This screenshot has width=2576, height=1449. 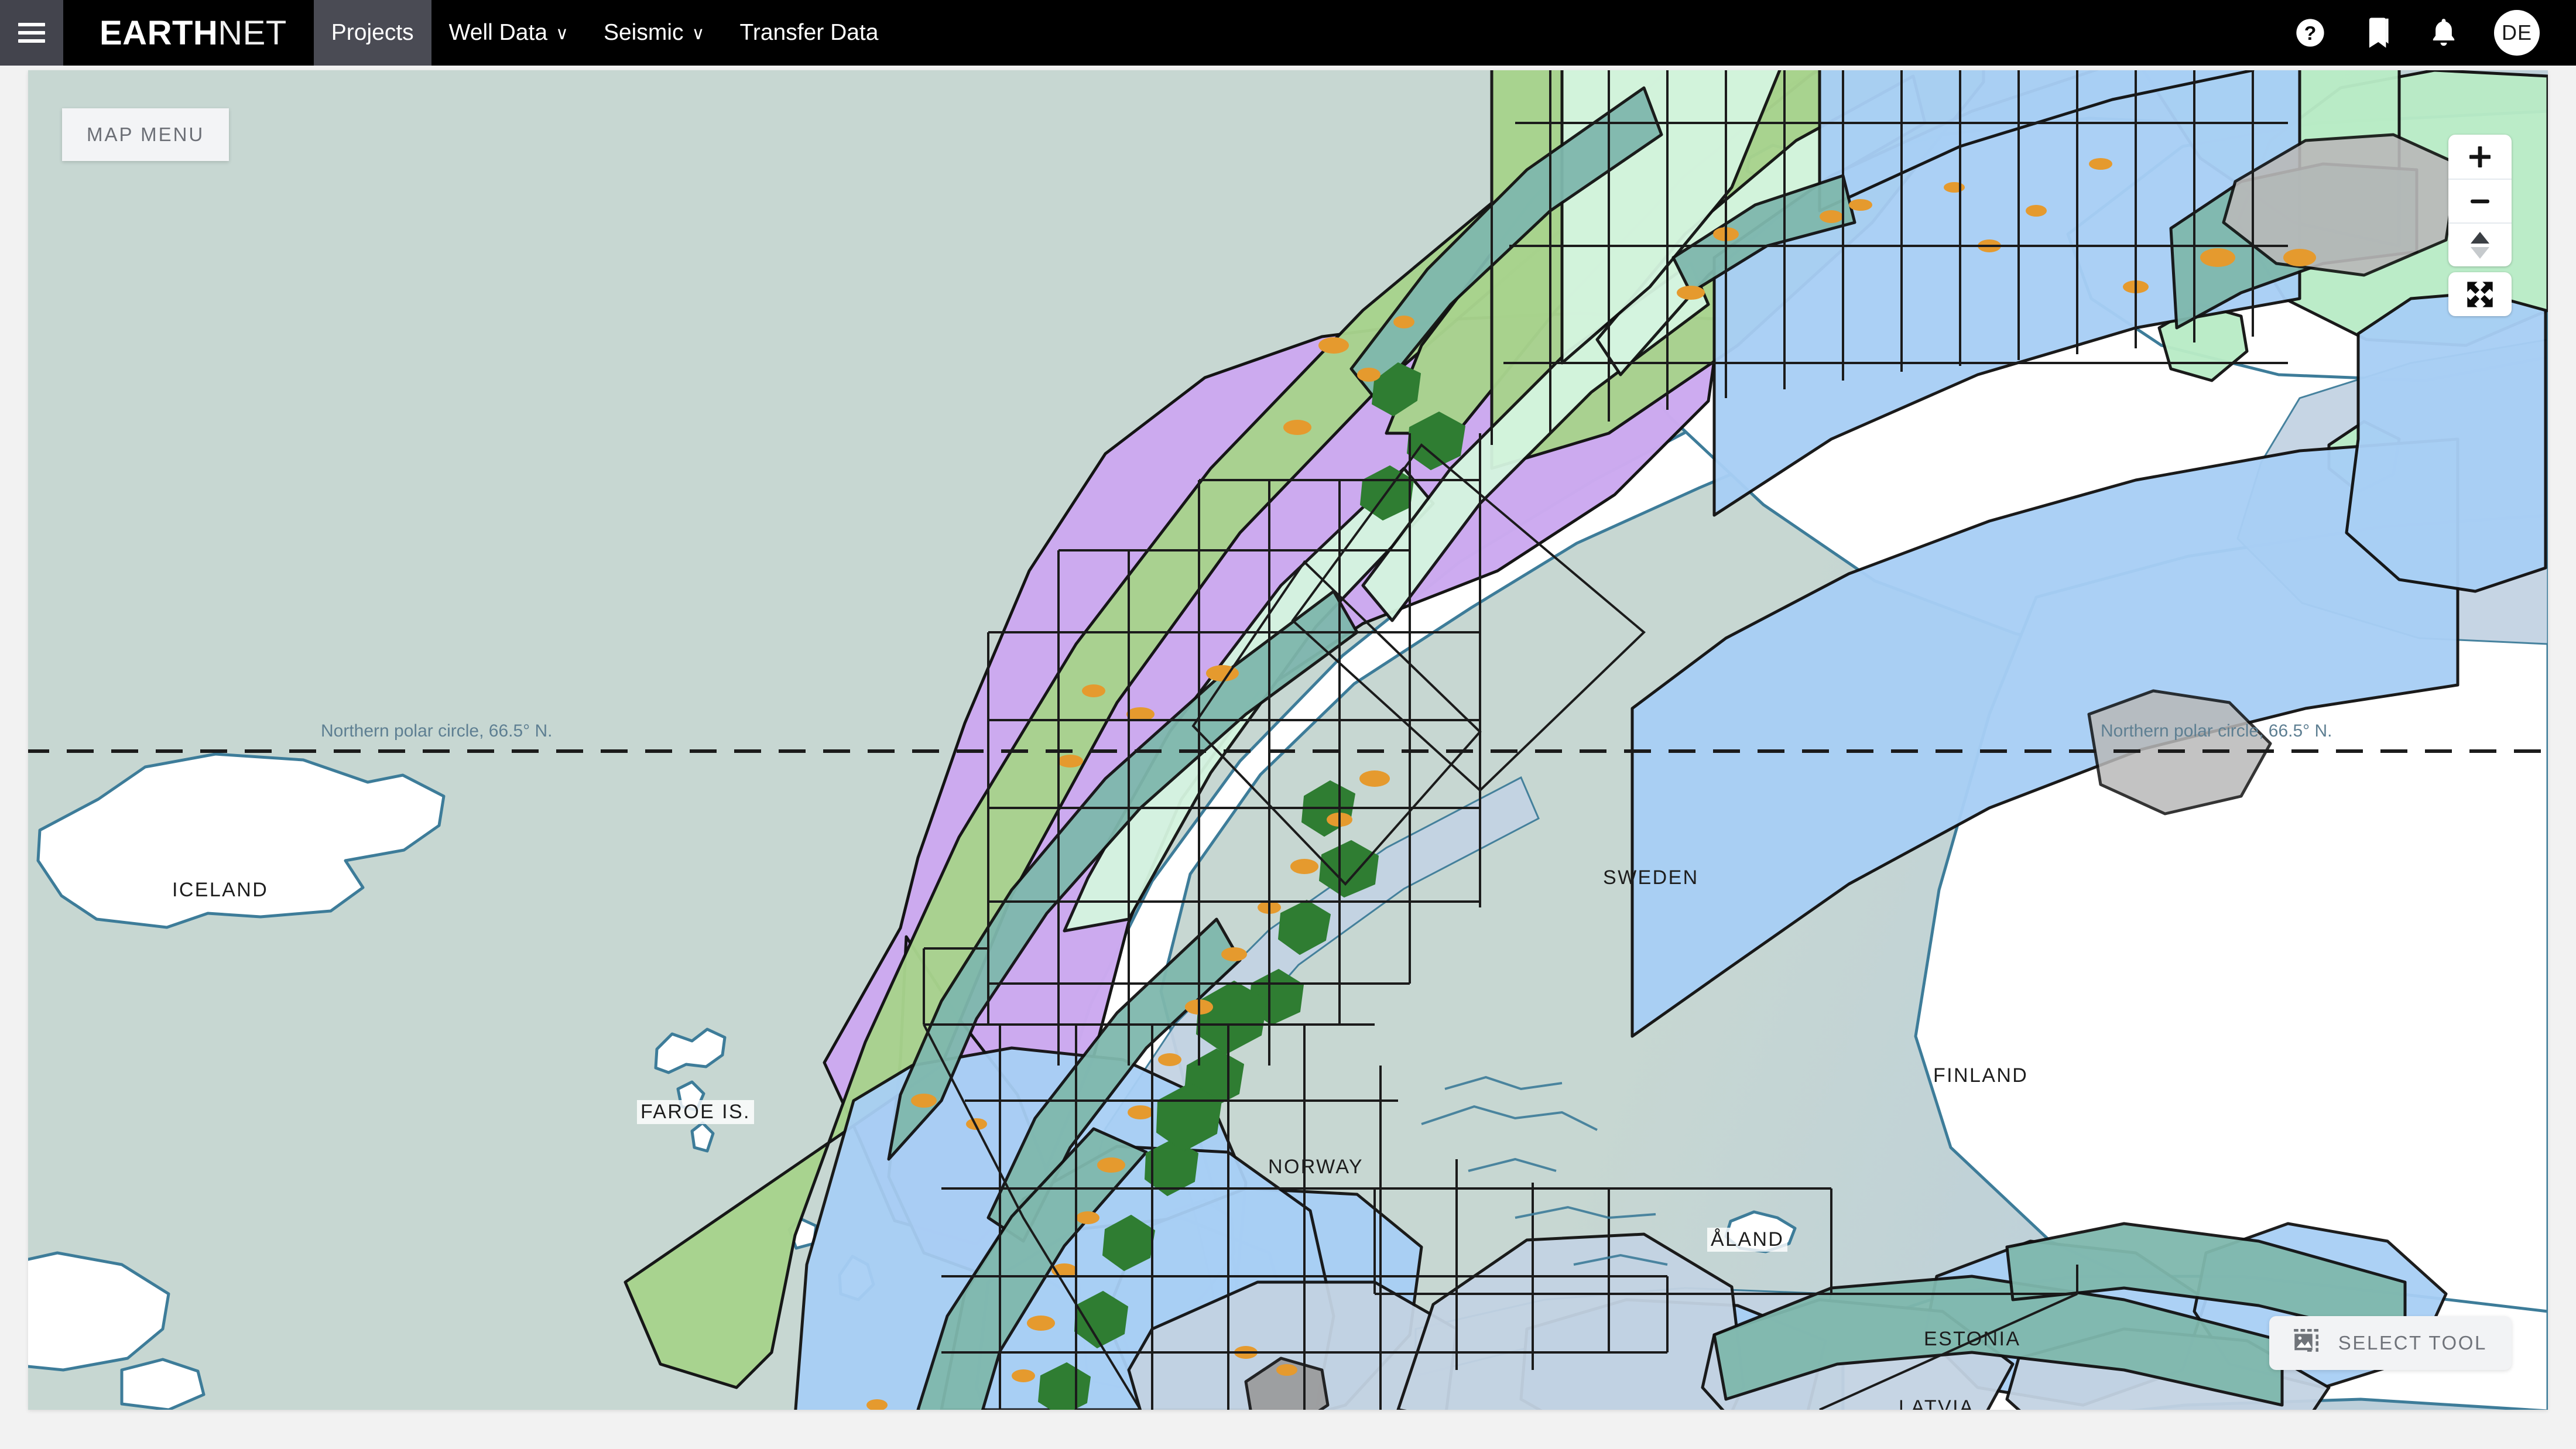 I want to click on map-fullscreen-group, so click(x=2480, y=294).